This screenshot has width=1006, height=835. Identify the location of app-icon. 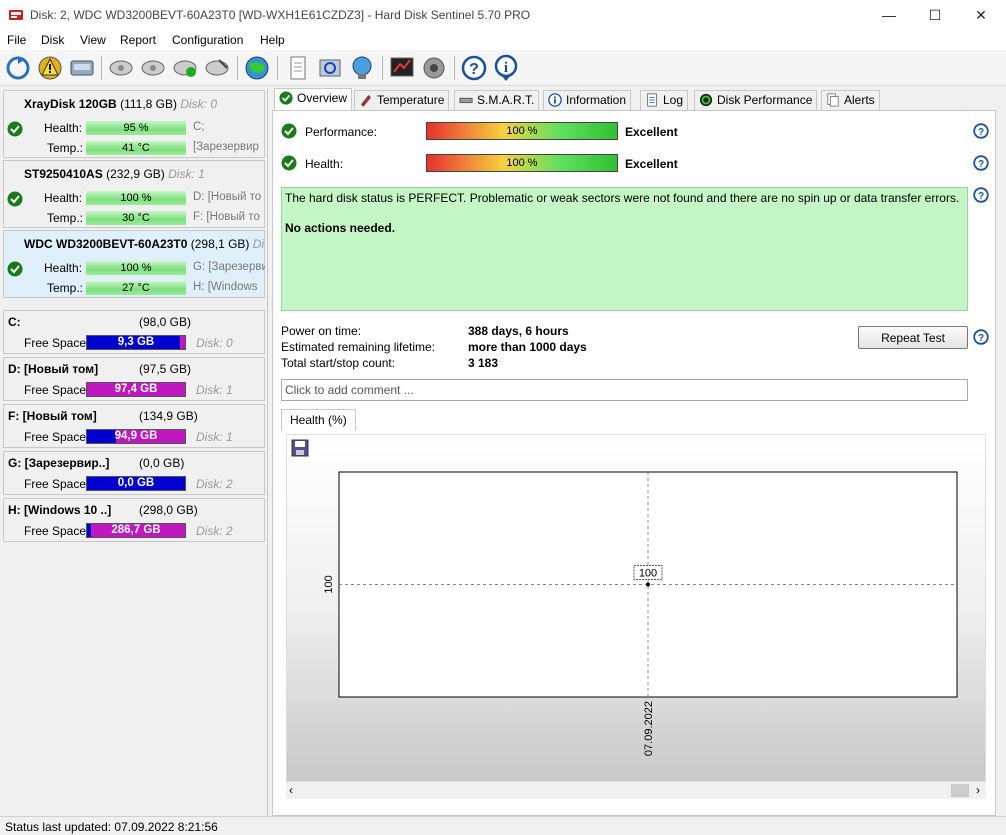
(16, 15).